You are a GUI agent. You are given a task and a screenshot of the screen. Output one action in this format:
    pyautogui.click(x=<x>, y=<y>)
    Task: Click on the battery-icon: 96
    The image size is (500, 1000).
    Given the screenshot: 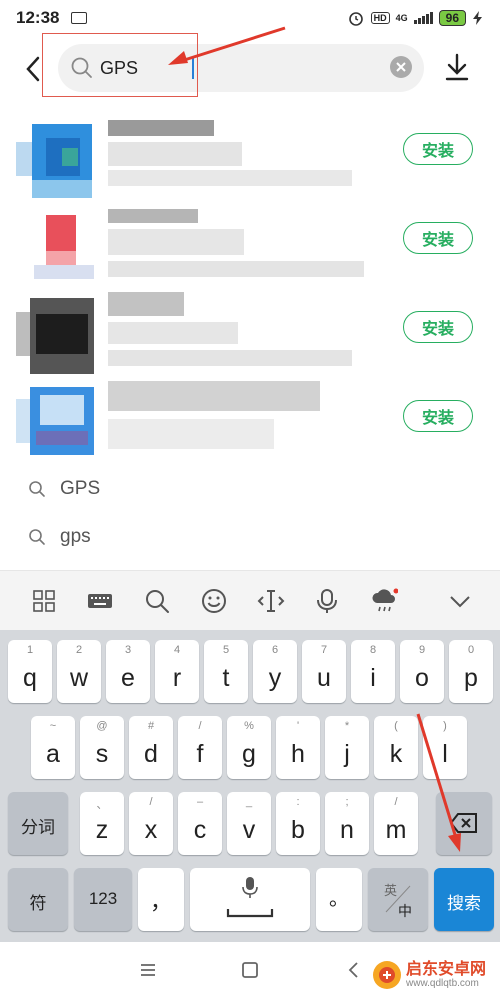 What is the action you would take?
    pyautogui.click(x=452, y=18)
    